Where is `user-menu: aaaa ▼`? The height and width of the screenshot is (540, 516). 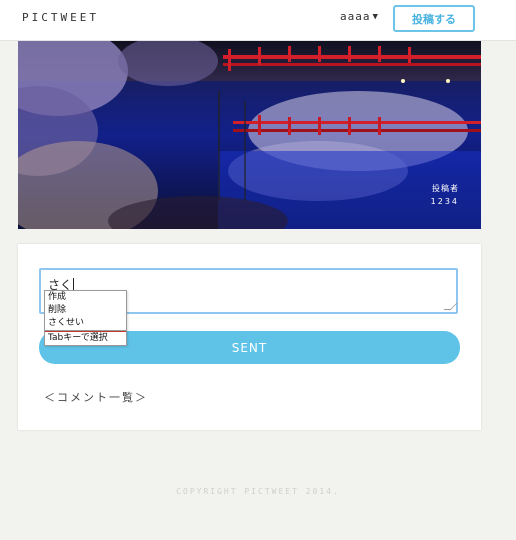
user-menu: aaaa ▼ is located at coordinates (359, 16).